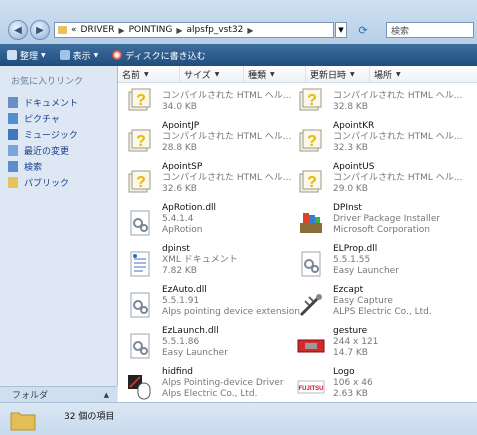 The image size is (477, 435). I want to click on file-detail: ApRotion, so click(182, 230).